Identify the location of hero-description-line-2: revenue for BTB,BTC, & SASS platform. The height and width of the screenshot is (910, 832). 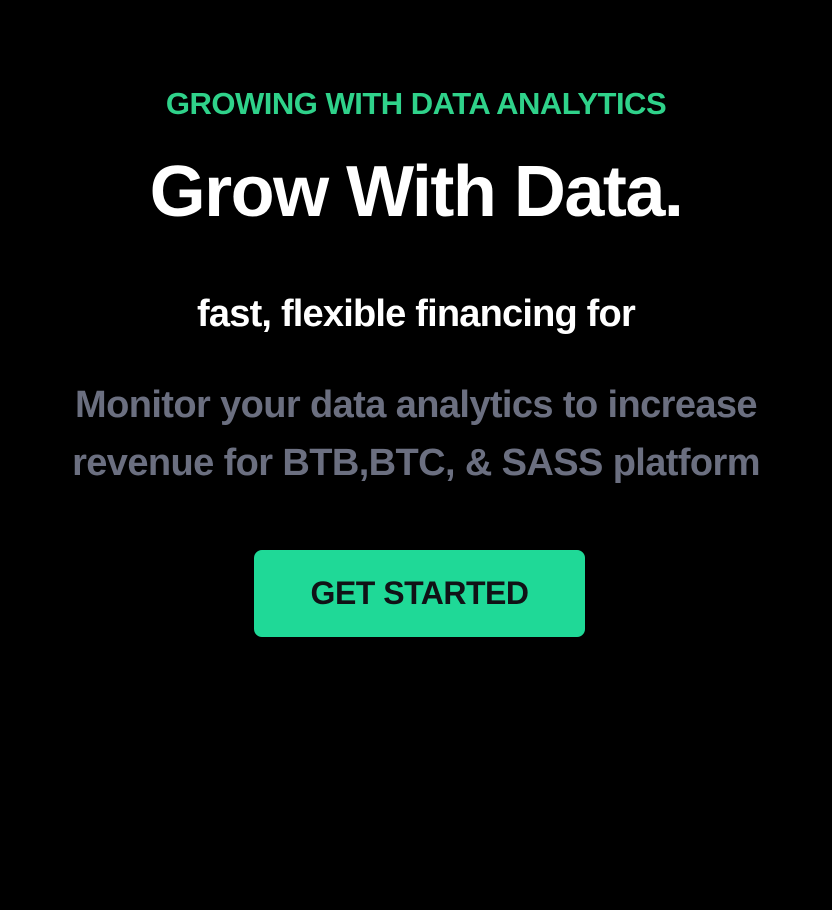
(416, 463).